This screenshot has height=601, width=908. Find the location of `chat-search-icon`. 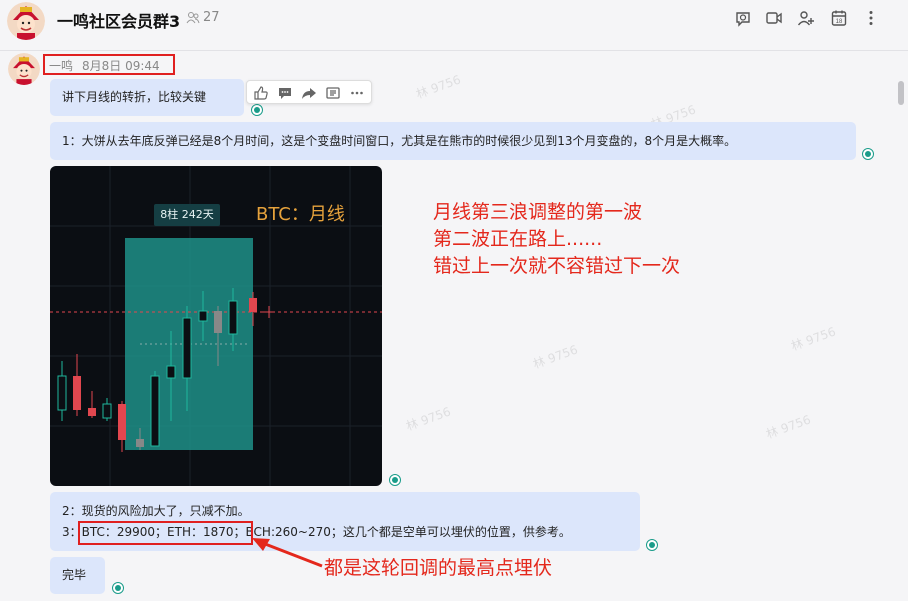

chat-search-icon is located at coordinates (743, 18).